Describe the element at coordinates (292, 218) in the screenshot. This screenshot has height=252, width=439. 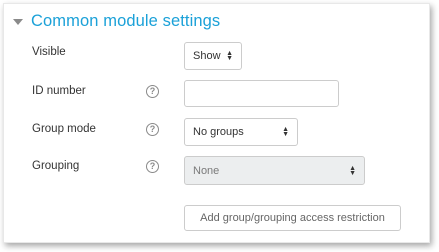
I see `add-access-restriction-button: Add group/grouping access restriction` at that location.